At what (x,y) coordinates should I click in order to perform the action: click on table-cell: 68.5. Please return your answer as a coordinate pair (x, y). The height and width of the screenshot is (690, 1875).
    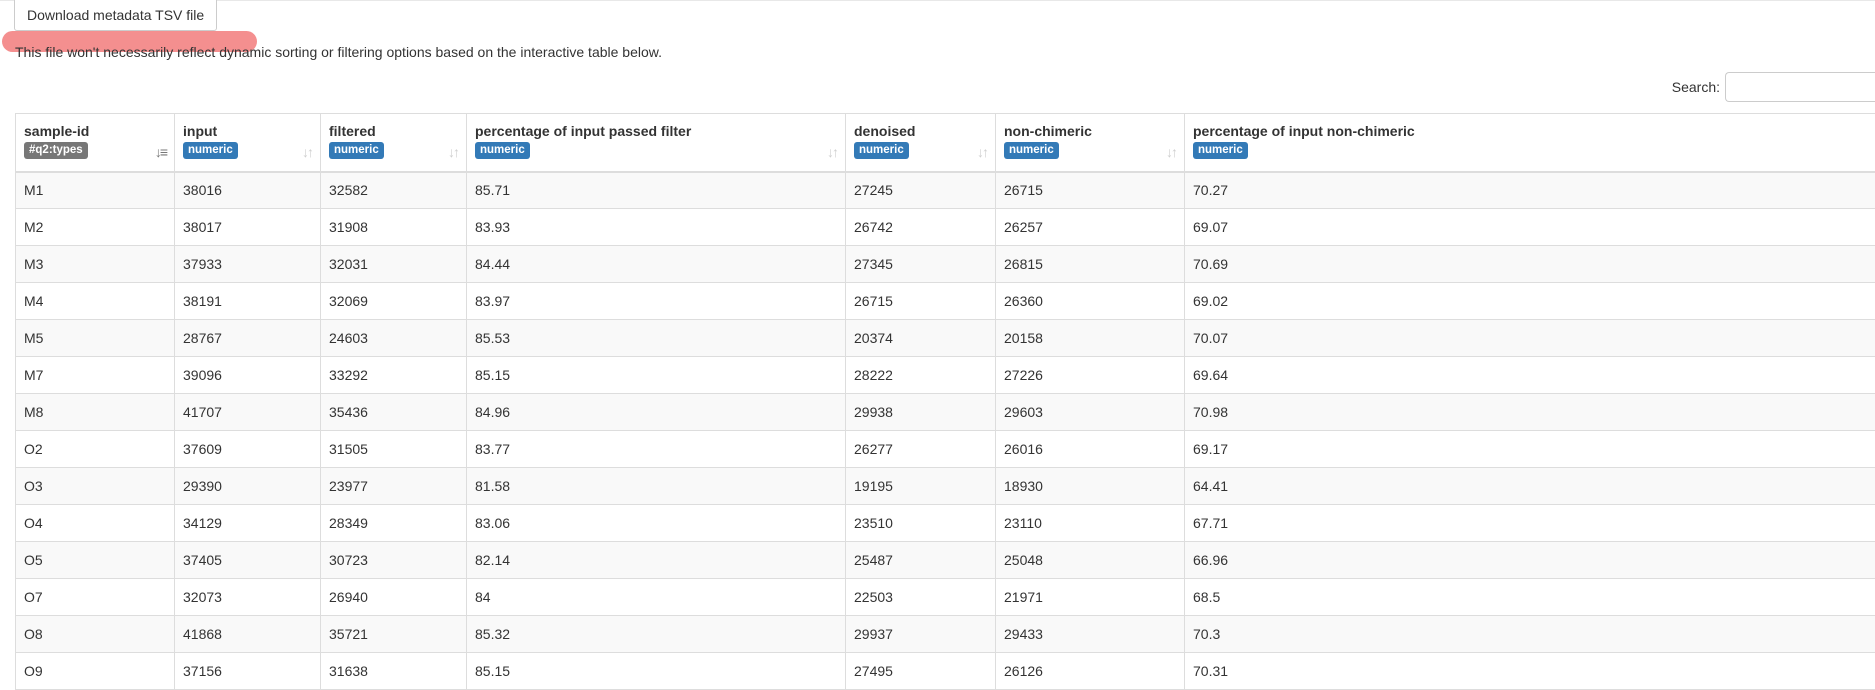
    Looking at the image, I should click on (1530, 597).